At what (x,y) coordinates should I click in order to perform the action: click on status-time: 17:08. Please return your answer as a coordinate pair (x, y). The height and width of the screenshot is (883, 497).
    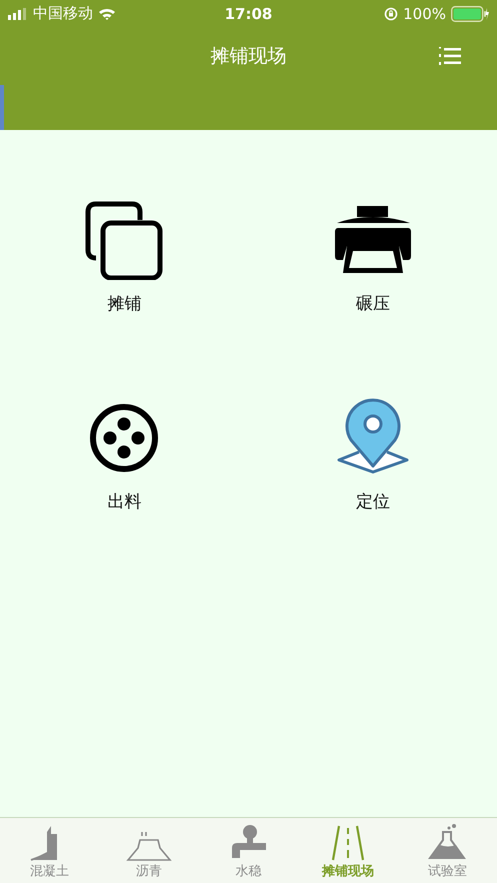
    Looking at the image, I should click on (248, 13).